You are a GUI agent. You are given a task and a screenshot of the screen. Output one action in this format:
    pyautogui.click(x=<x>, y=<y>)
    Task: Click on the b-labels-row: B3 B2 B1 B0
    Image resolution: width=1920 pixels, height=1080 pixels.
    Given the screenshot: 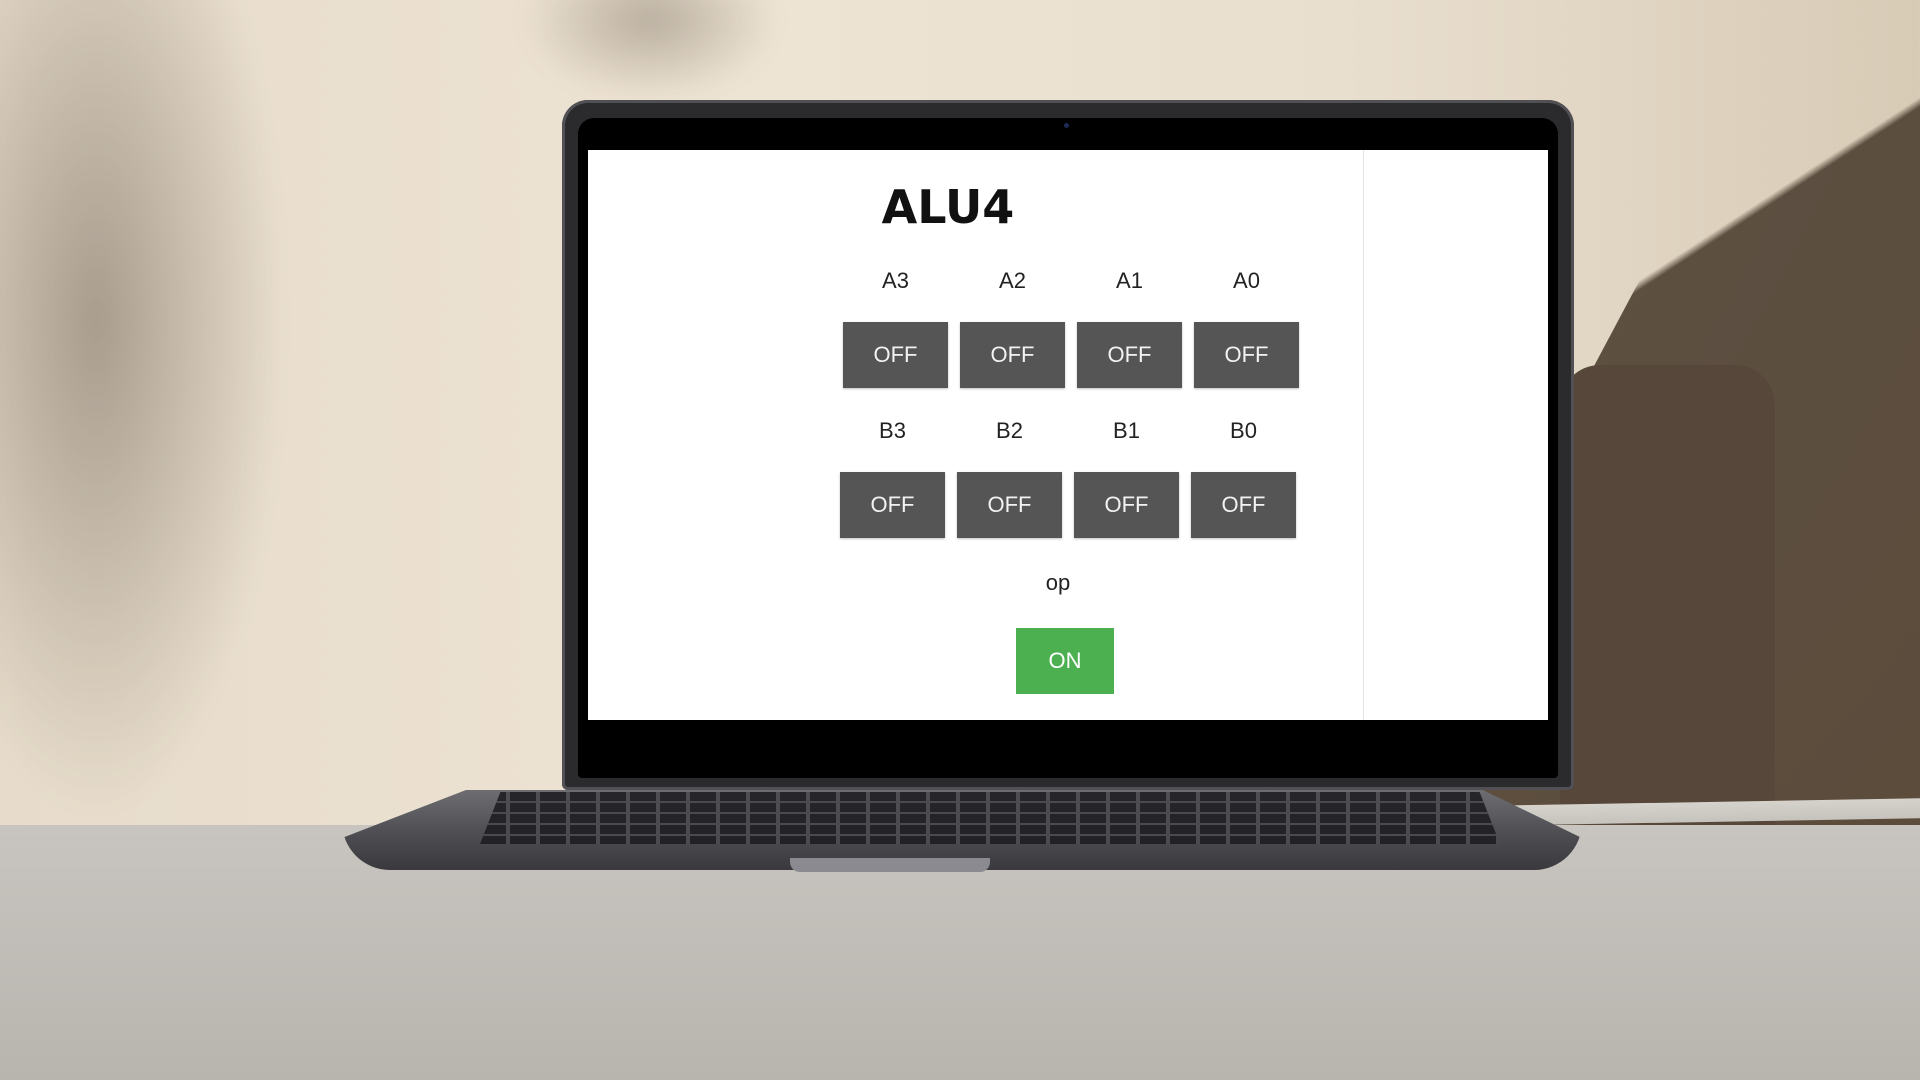 What is the action you would take?
    pyautogui.click(x=1068, y=431)
    